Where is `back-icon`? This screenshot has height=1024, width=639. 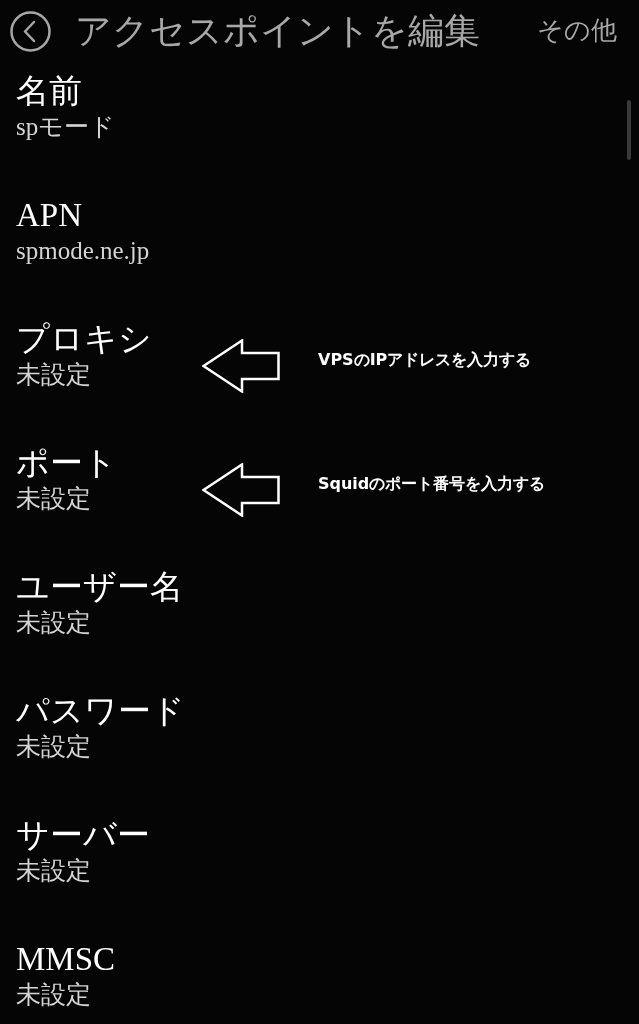
back-icon is located at coordinates (30, 31).